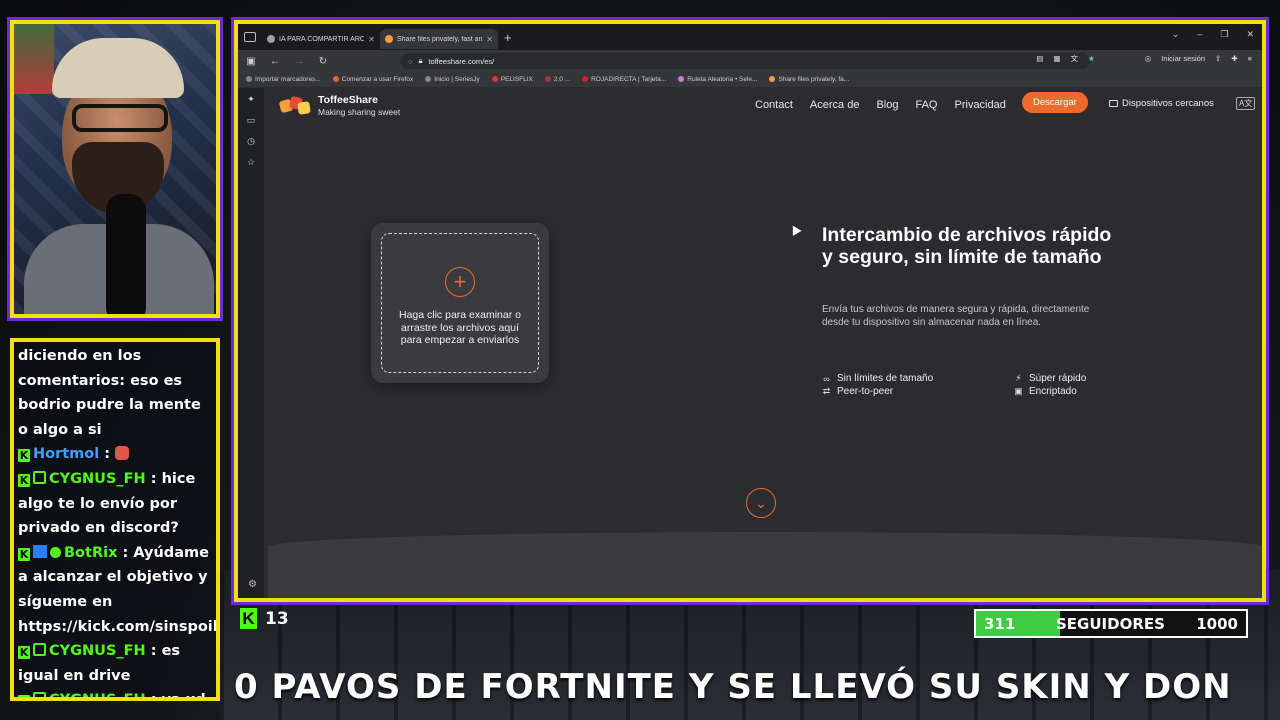 The width and height of the screenshot is (1280, 720). I want to click on viewer-count: K 13, so click(264, 618).